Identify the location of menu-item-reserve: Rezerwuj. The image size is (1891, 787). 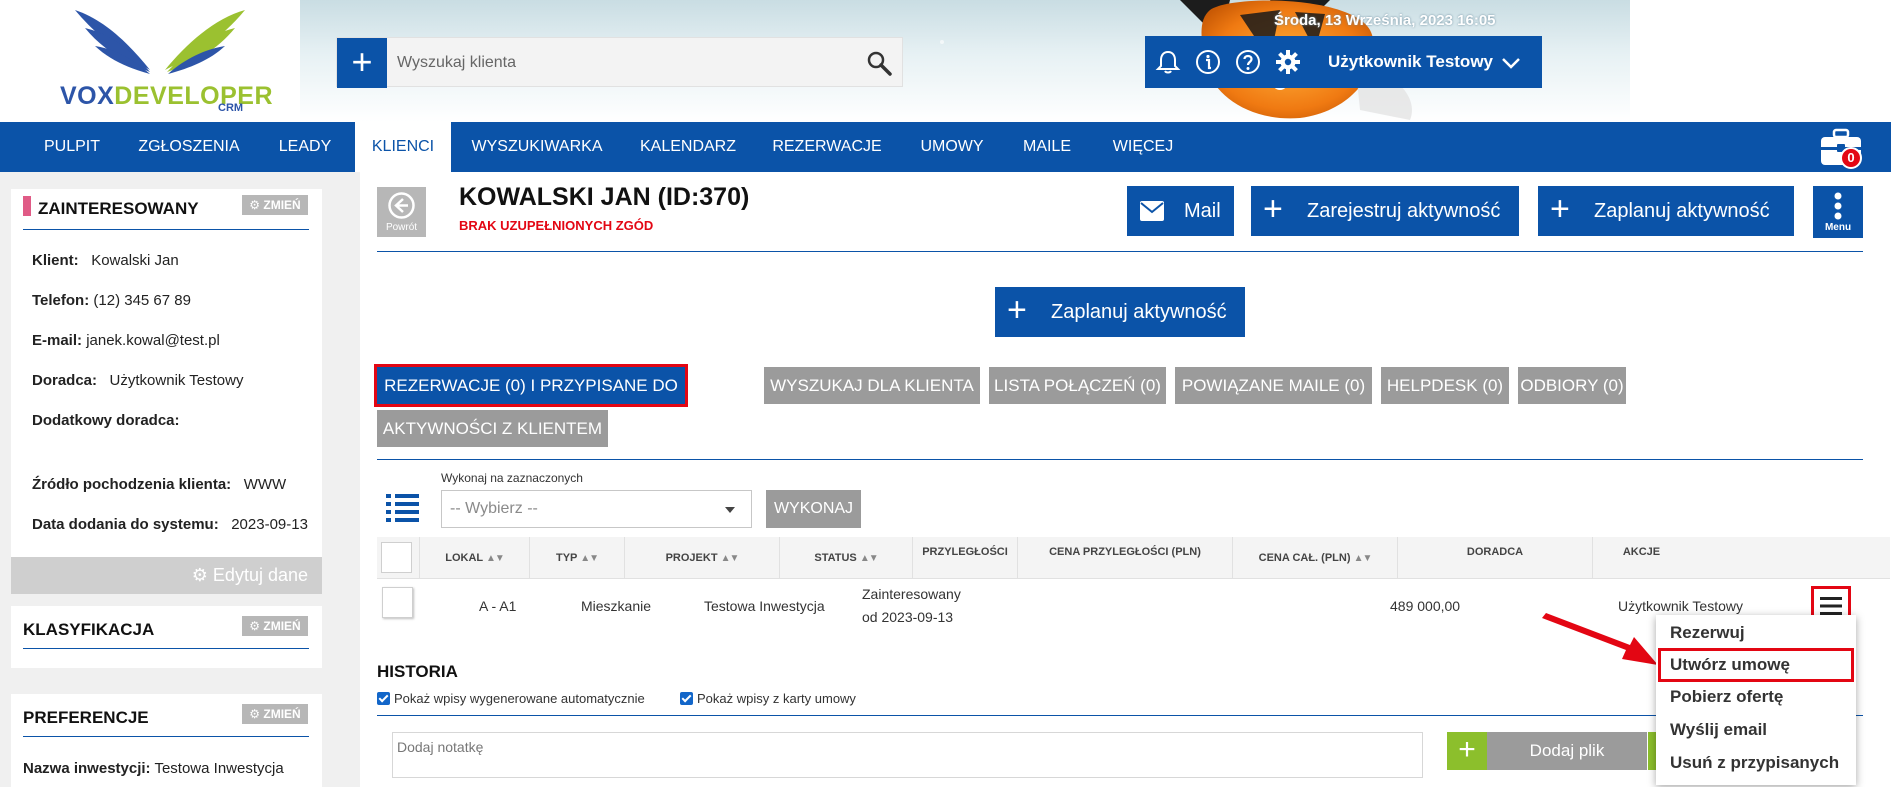
(1707, 633).